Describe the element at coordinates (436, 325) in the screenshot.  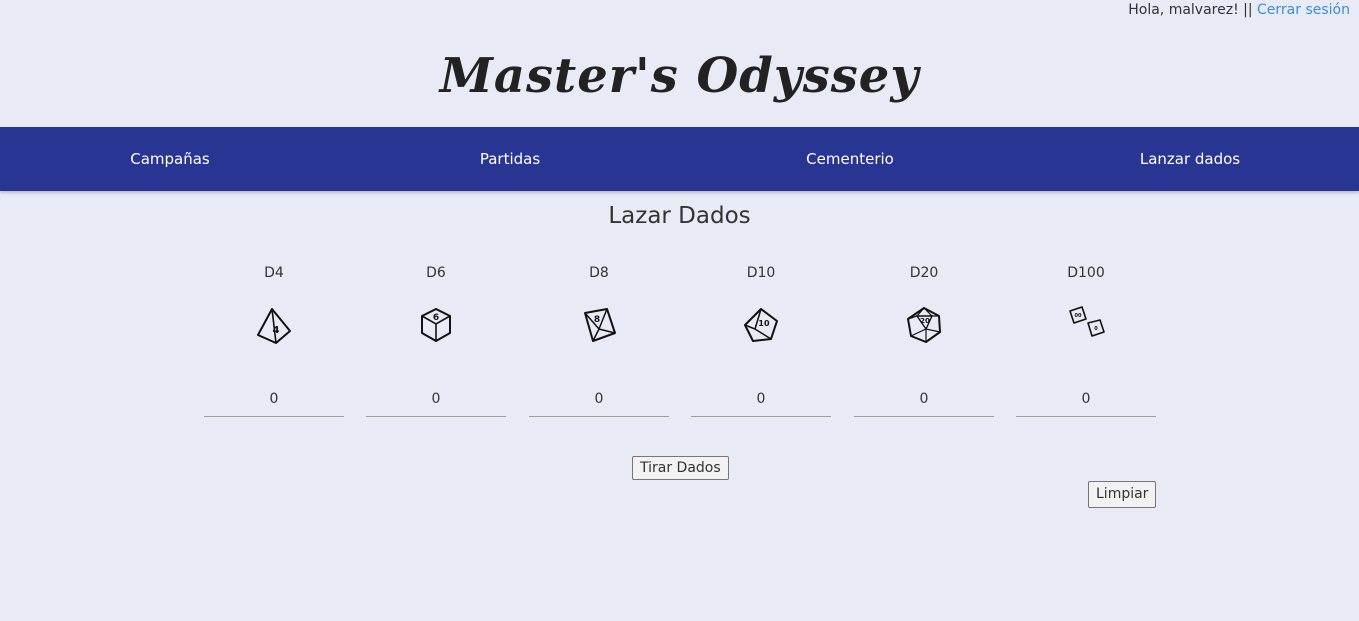
I see `d6-die-icon: 6` at that location.